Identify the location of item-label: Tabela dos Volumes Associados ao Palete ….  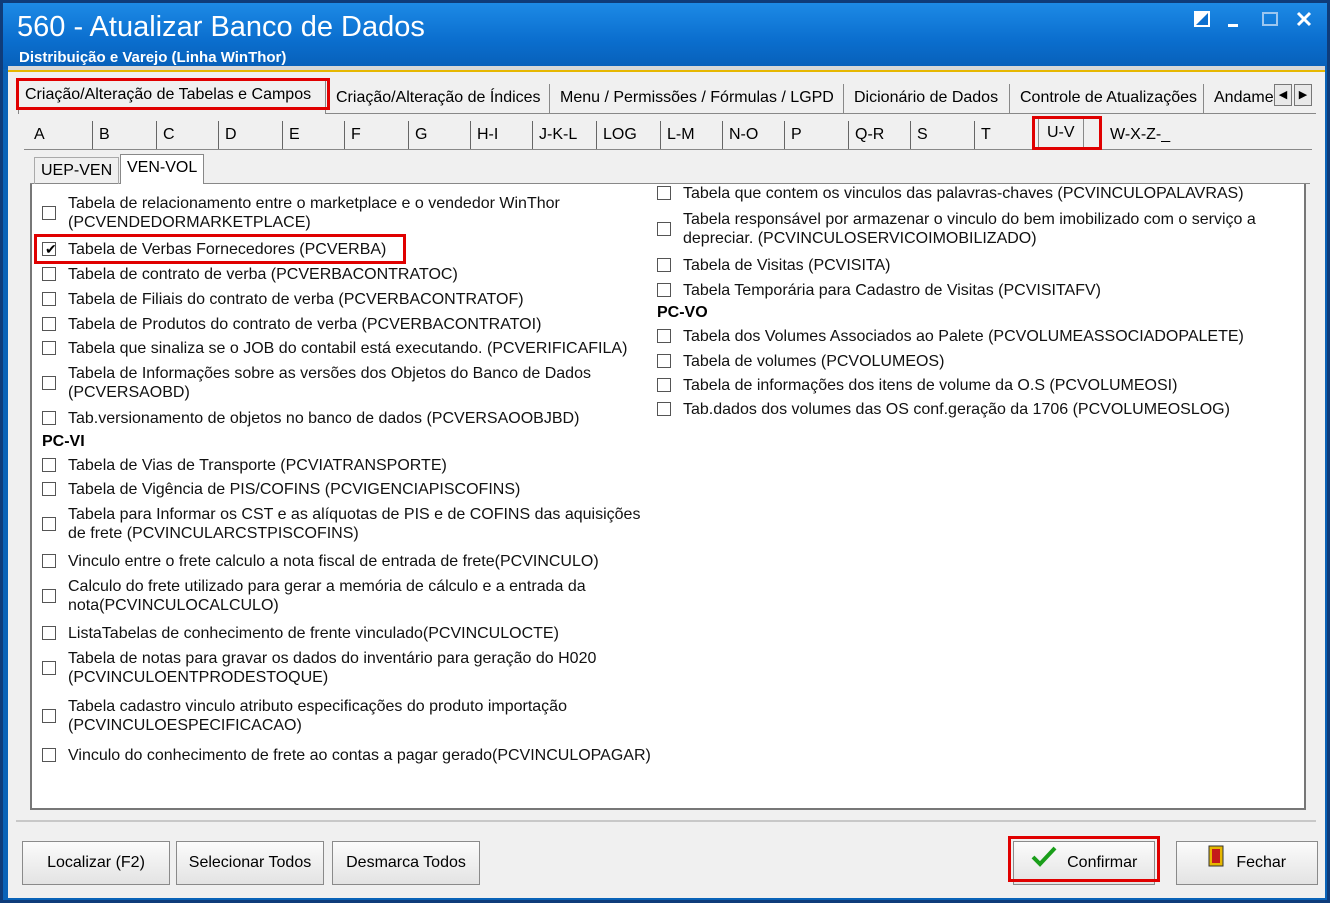
(963, 336).